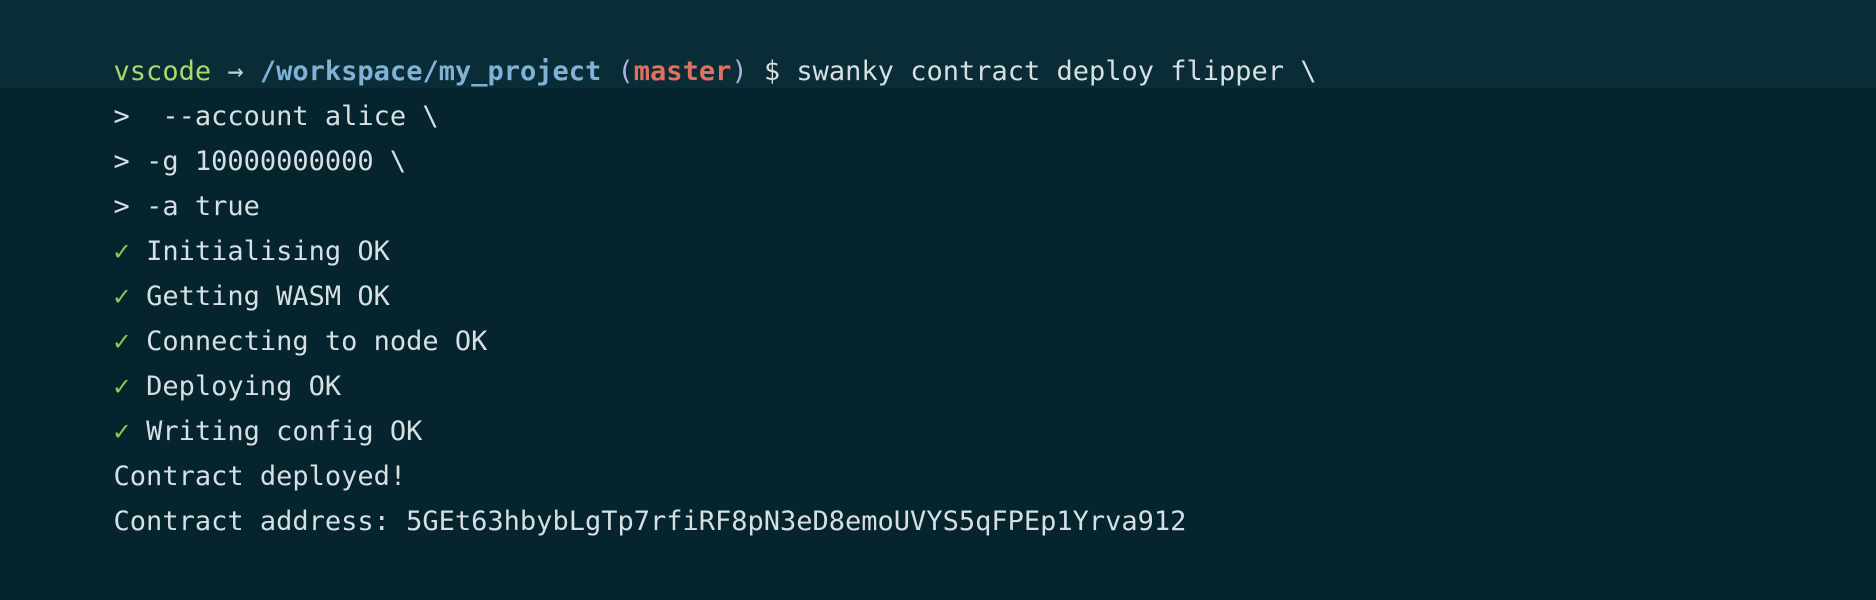 This screenshot has height=600, width=1876. What do you see at coordinates (284, 116) in the screenshot?
I see `continuation-text-1: --account alice \` at bounding box center [284, 116].